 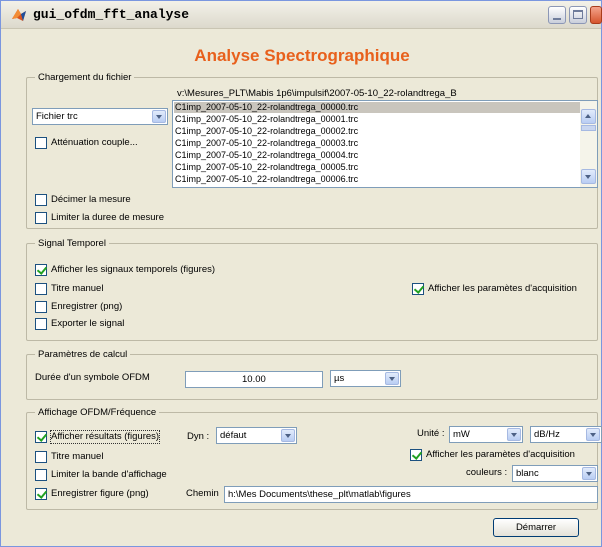 What do you see at coordinates (588, 128) in the screenshot?
I see `scroll-thumb` at bounding box center [588, 128].